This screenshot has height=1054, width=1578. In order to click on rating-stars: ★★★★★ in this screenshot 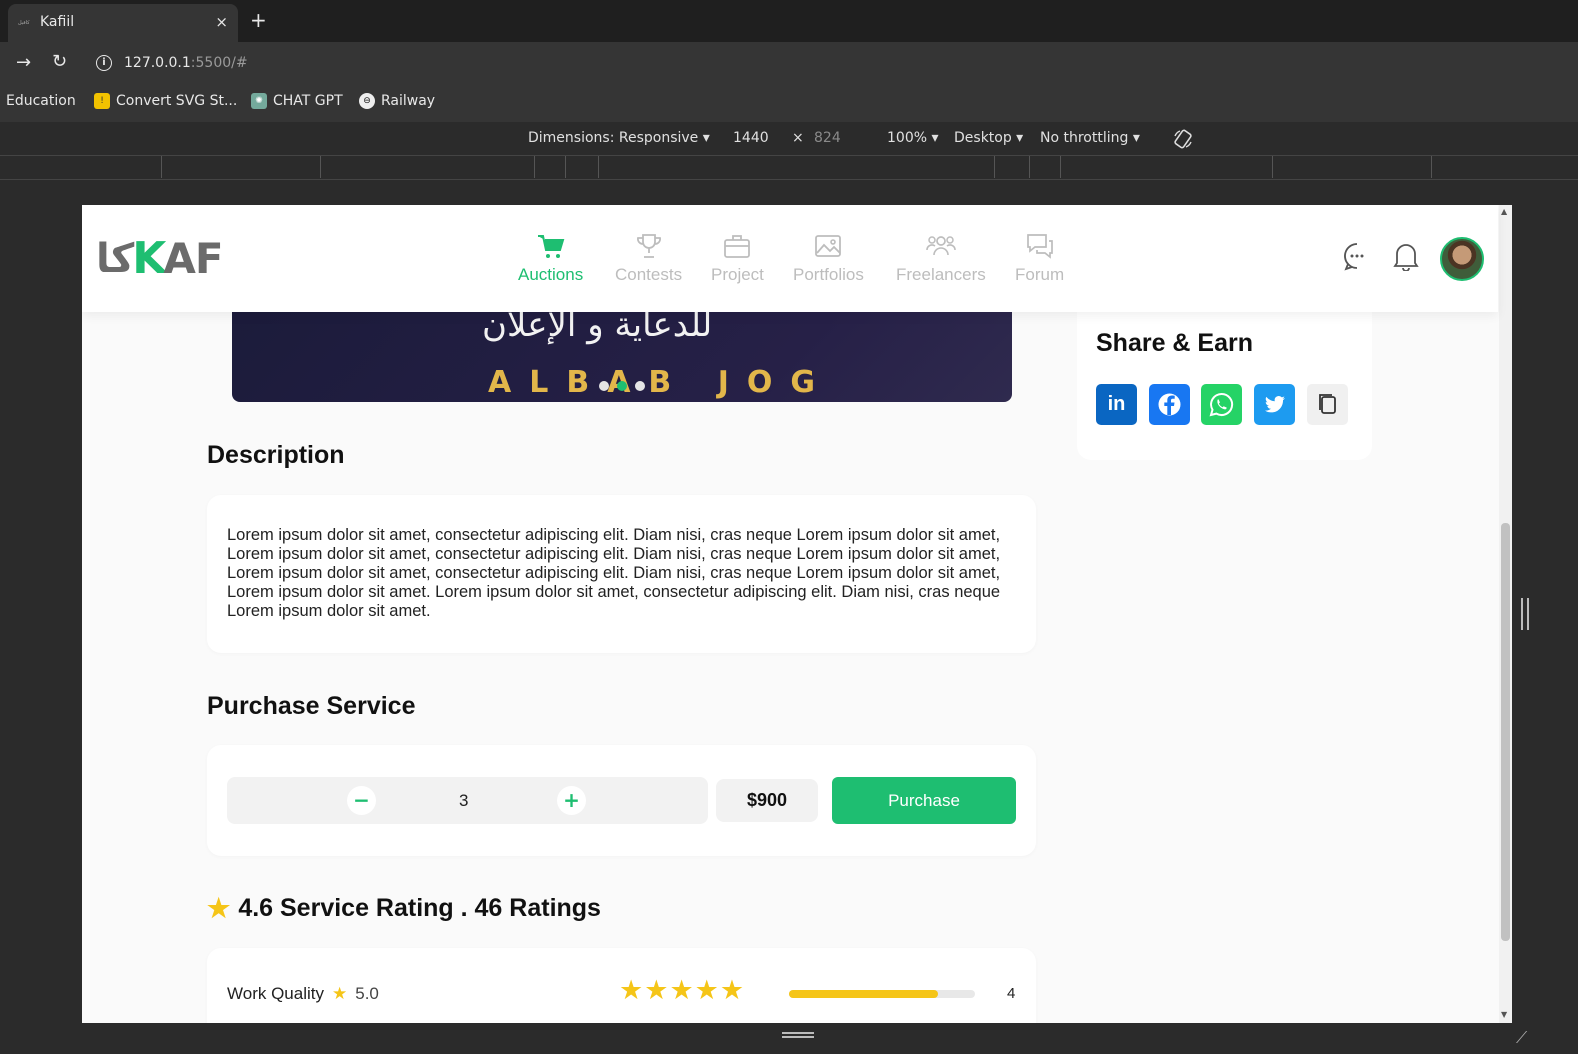, I will do `click(682, 990)`.